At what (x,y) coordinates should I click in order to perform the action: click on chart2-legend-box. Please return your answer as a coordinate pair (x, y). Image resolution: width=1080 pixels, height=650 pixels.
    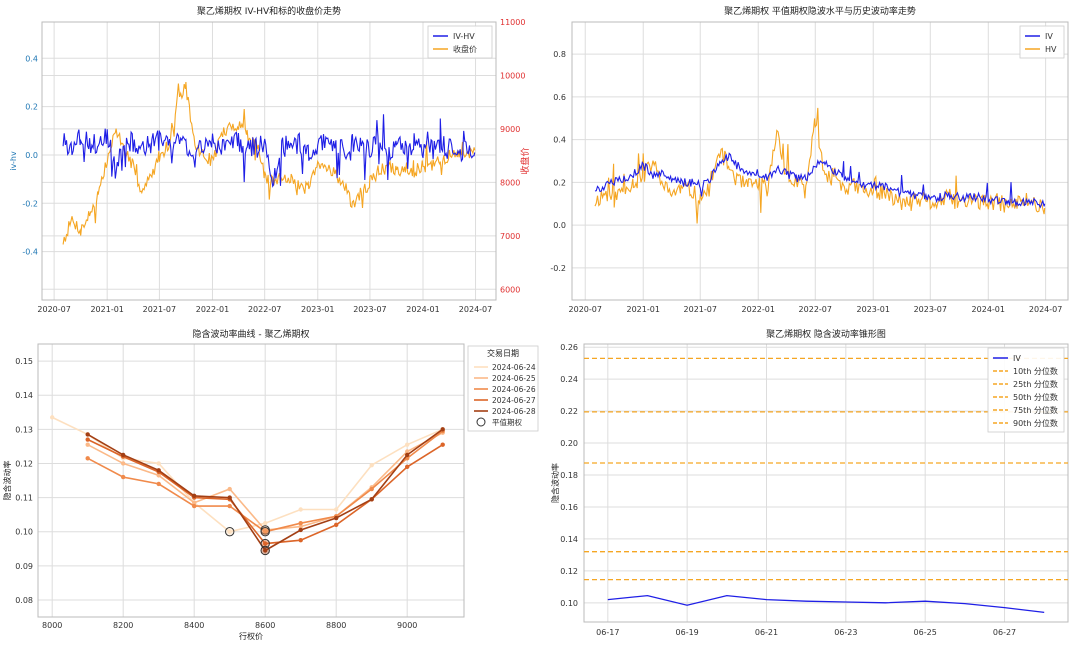
    Looking at the image, I should click on (1042, 42).